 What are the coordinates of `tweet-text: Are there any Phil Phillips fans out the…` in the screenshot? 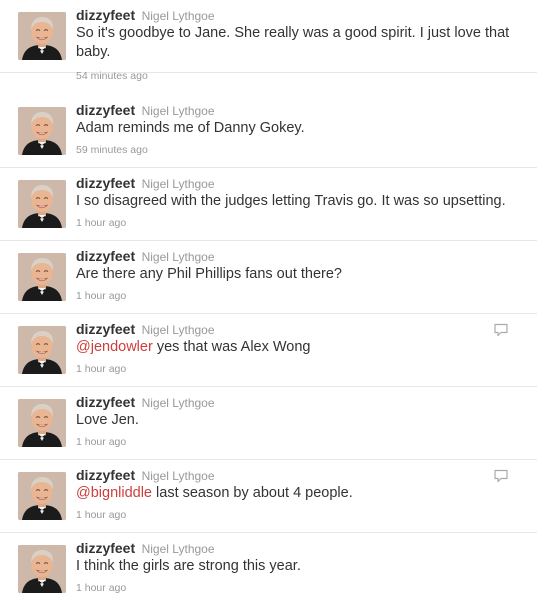 It's located at (296, 274).